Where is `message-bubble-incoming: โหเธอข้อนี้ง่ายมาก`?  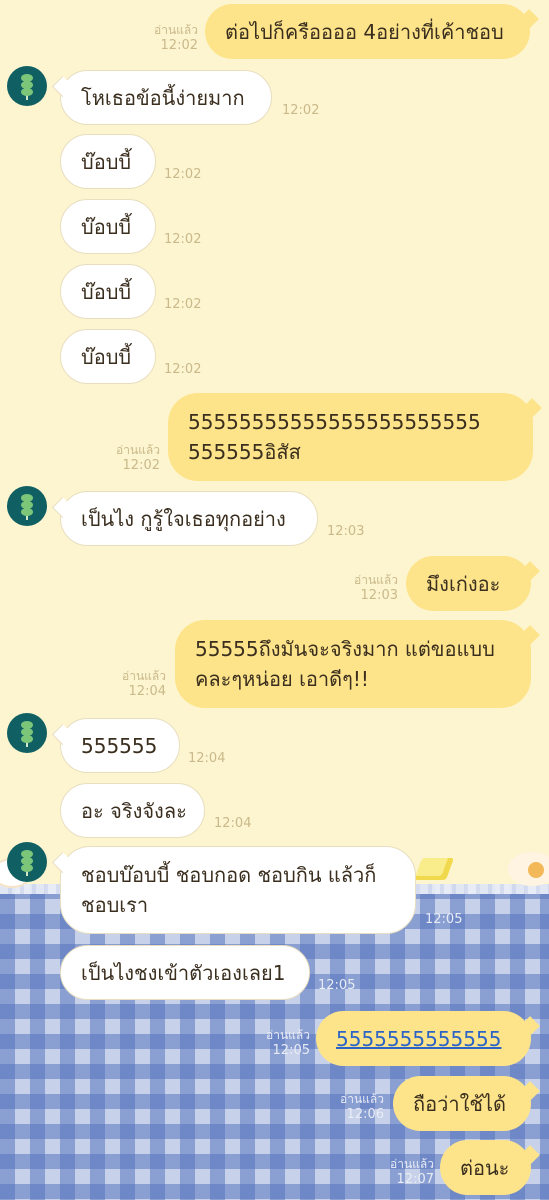
message-bubble-incoming: โหเธอข้อนี้ง่ายมาก is located at coordinates (161, 97).